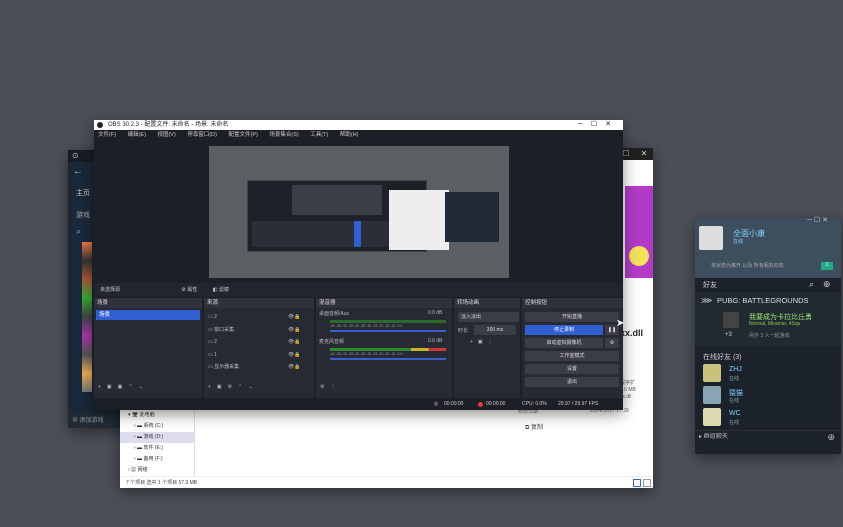 The height and width of the screenshot is (527, 843). Describe the element at coordinates (747, 266) in the screenshot. I see `banner-note: 将状态为离开 以及 所有朋友动态` at that location.